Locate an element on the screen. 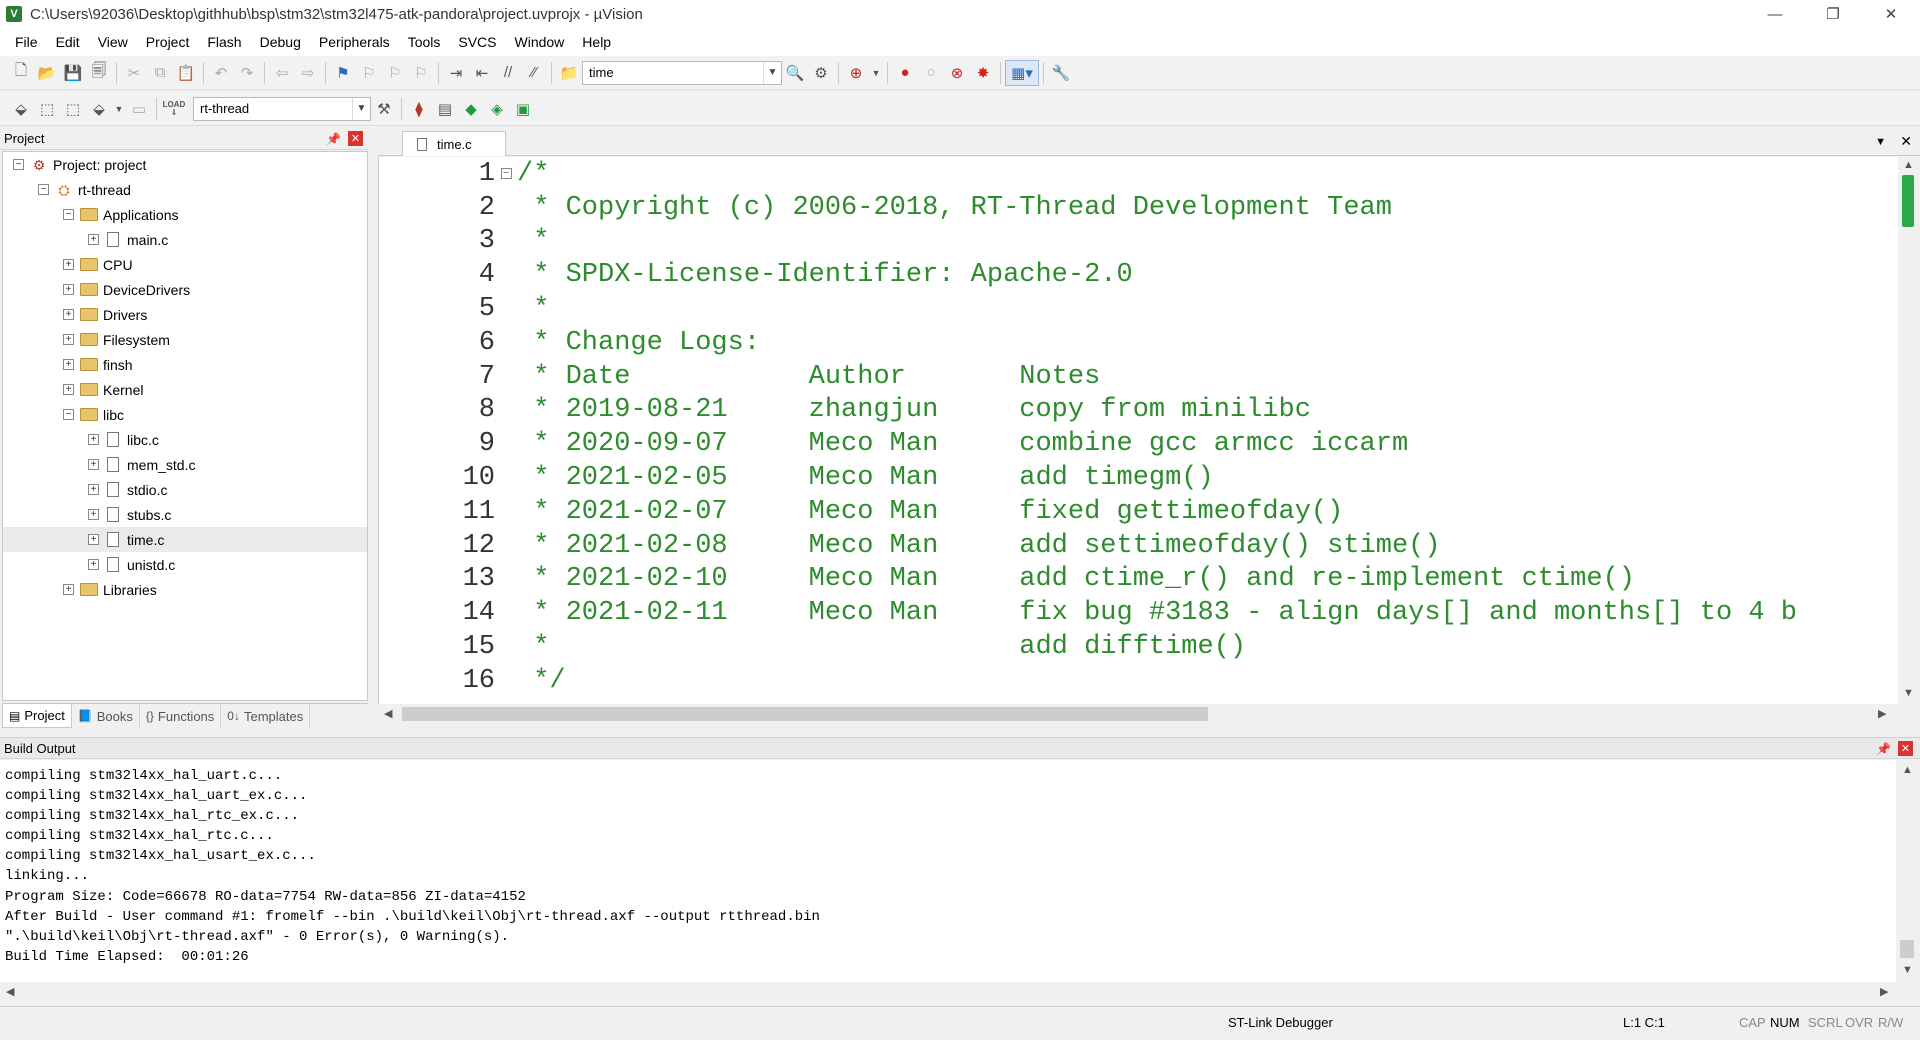  breakpoint-icon: ● is located at coordinates (905, 73).